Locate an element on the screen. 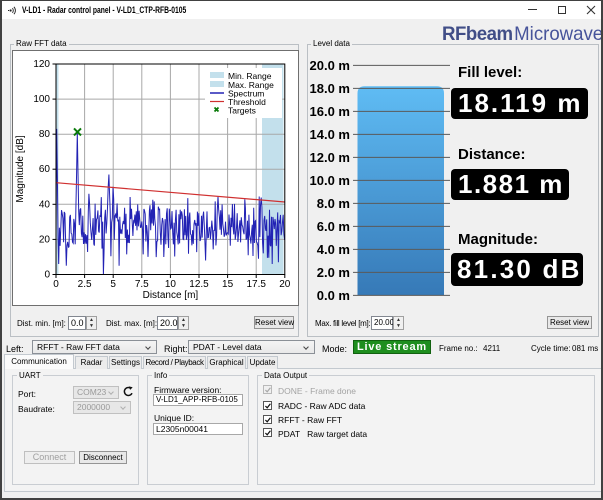  svg-text: 80 is located at coordinates (45, 134).